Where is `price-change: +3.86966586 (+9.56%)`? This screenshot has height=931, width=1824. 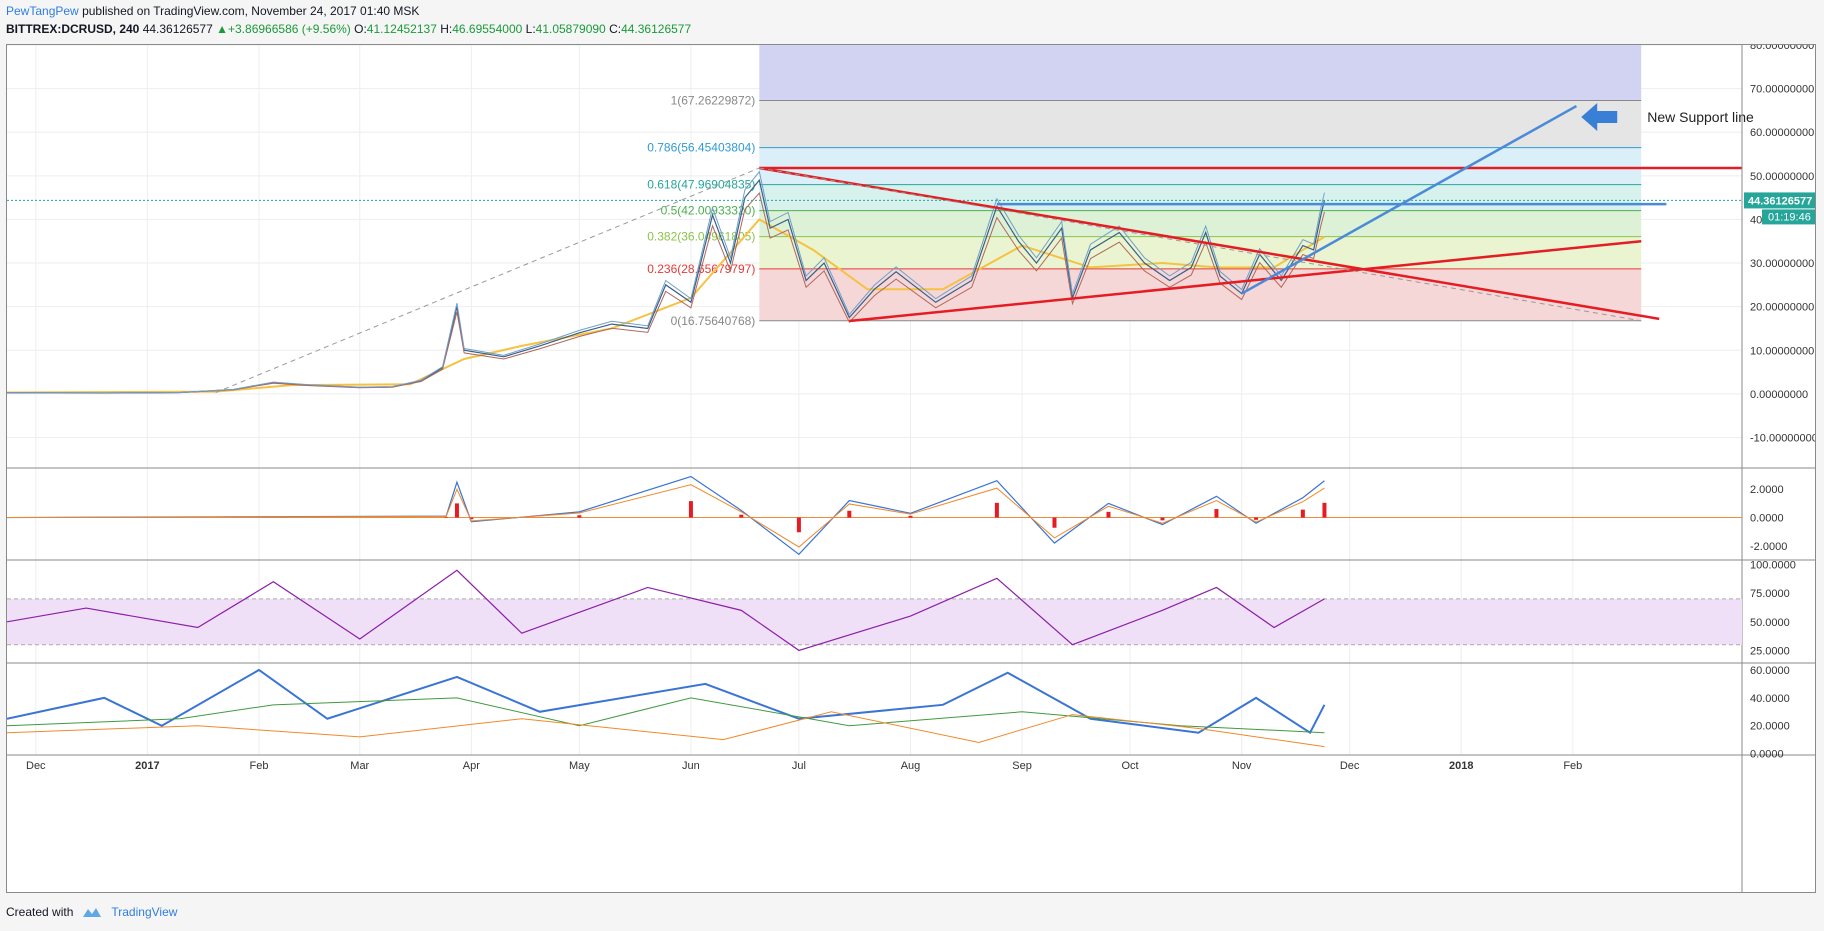 price-change: +3.86966586 (+9.56%) is located at coordinates (289, 29).